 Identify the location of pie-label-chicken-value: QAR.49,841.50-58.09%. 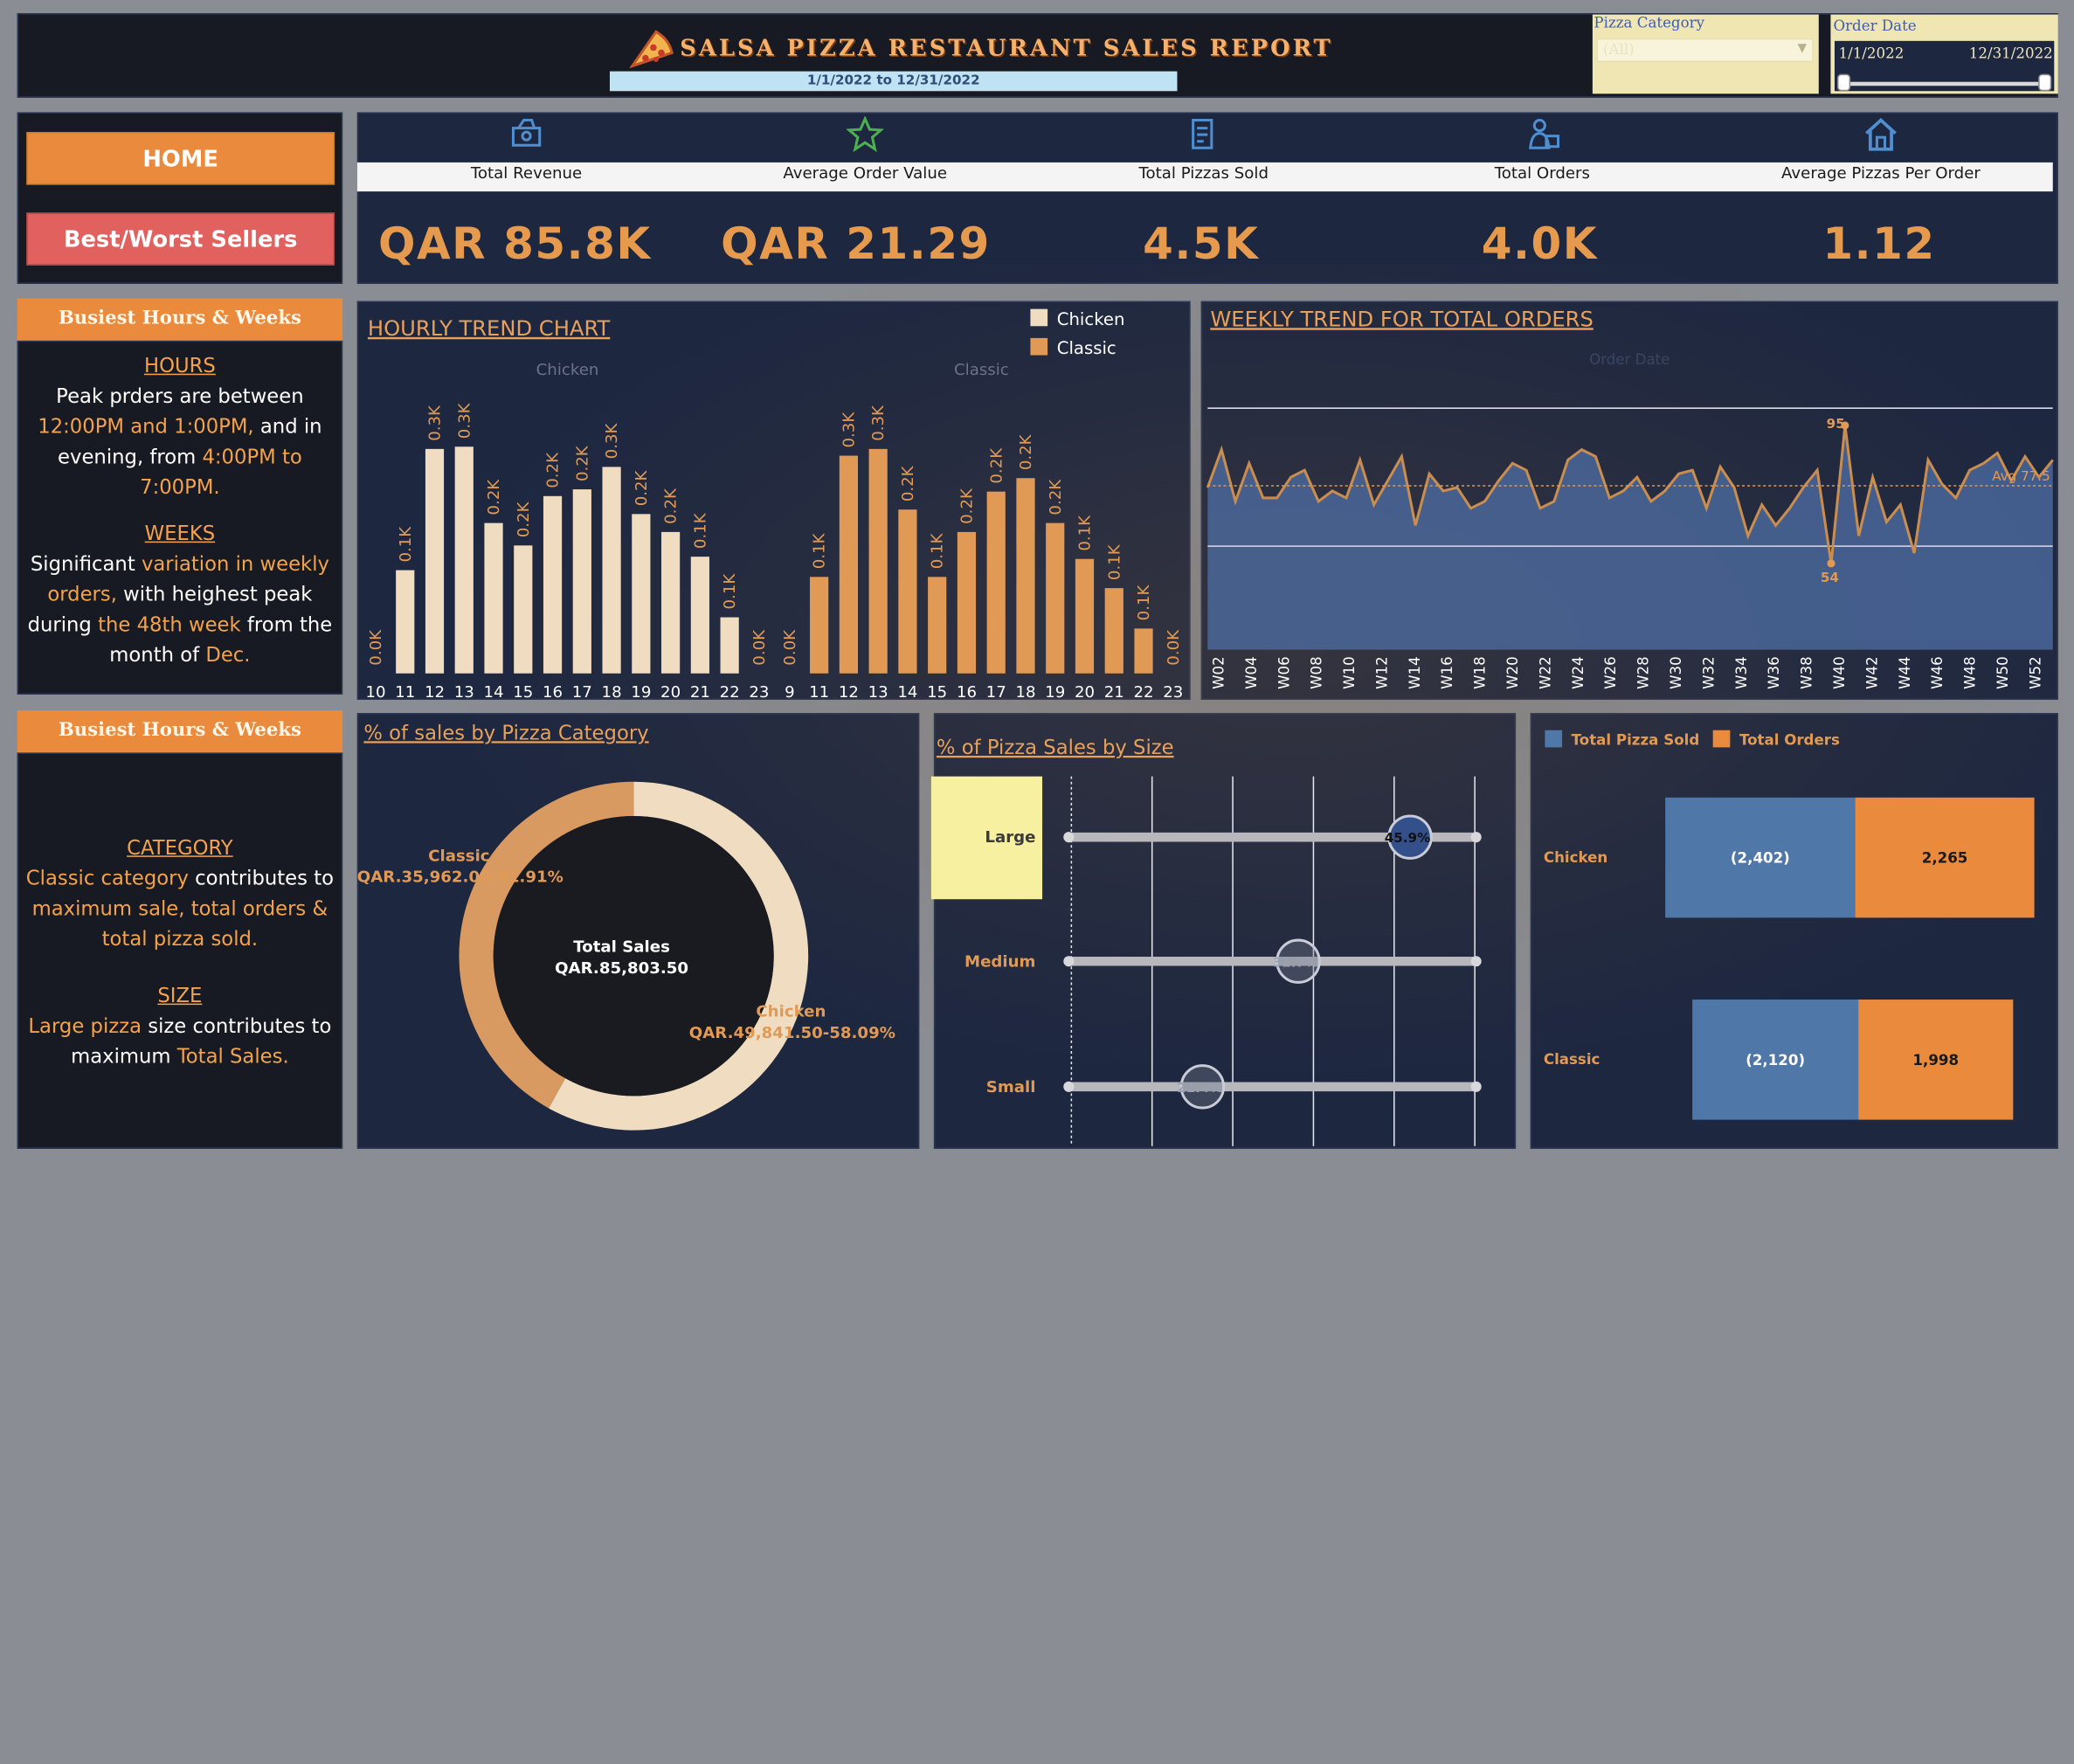
(792, 1033).